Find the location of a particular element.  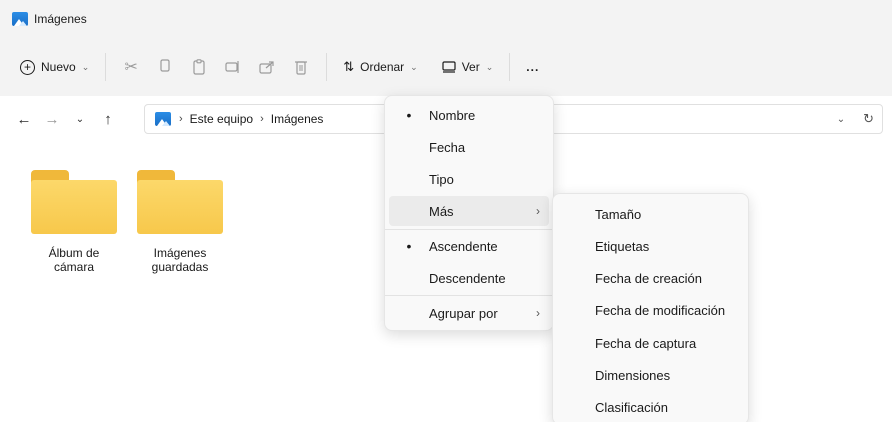

paste-button is located at coordinates (199, 67).